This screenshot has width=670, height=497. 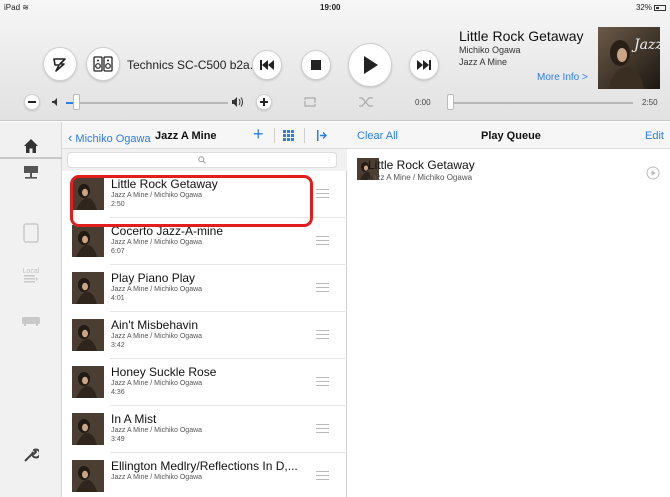 I want to click on device-text: iPad, so click(x=12, y=7).